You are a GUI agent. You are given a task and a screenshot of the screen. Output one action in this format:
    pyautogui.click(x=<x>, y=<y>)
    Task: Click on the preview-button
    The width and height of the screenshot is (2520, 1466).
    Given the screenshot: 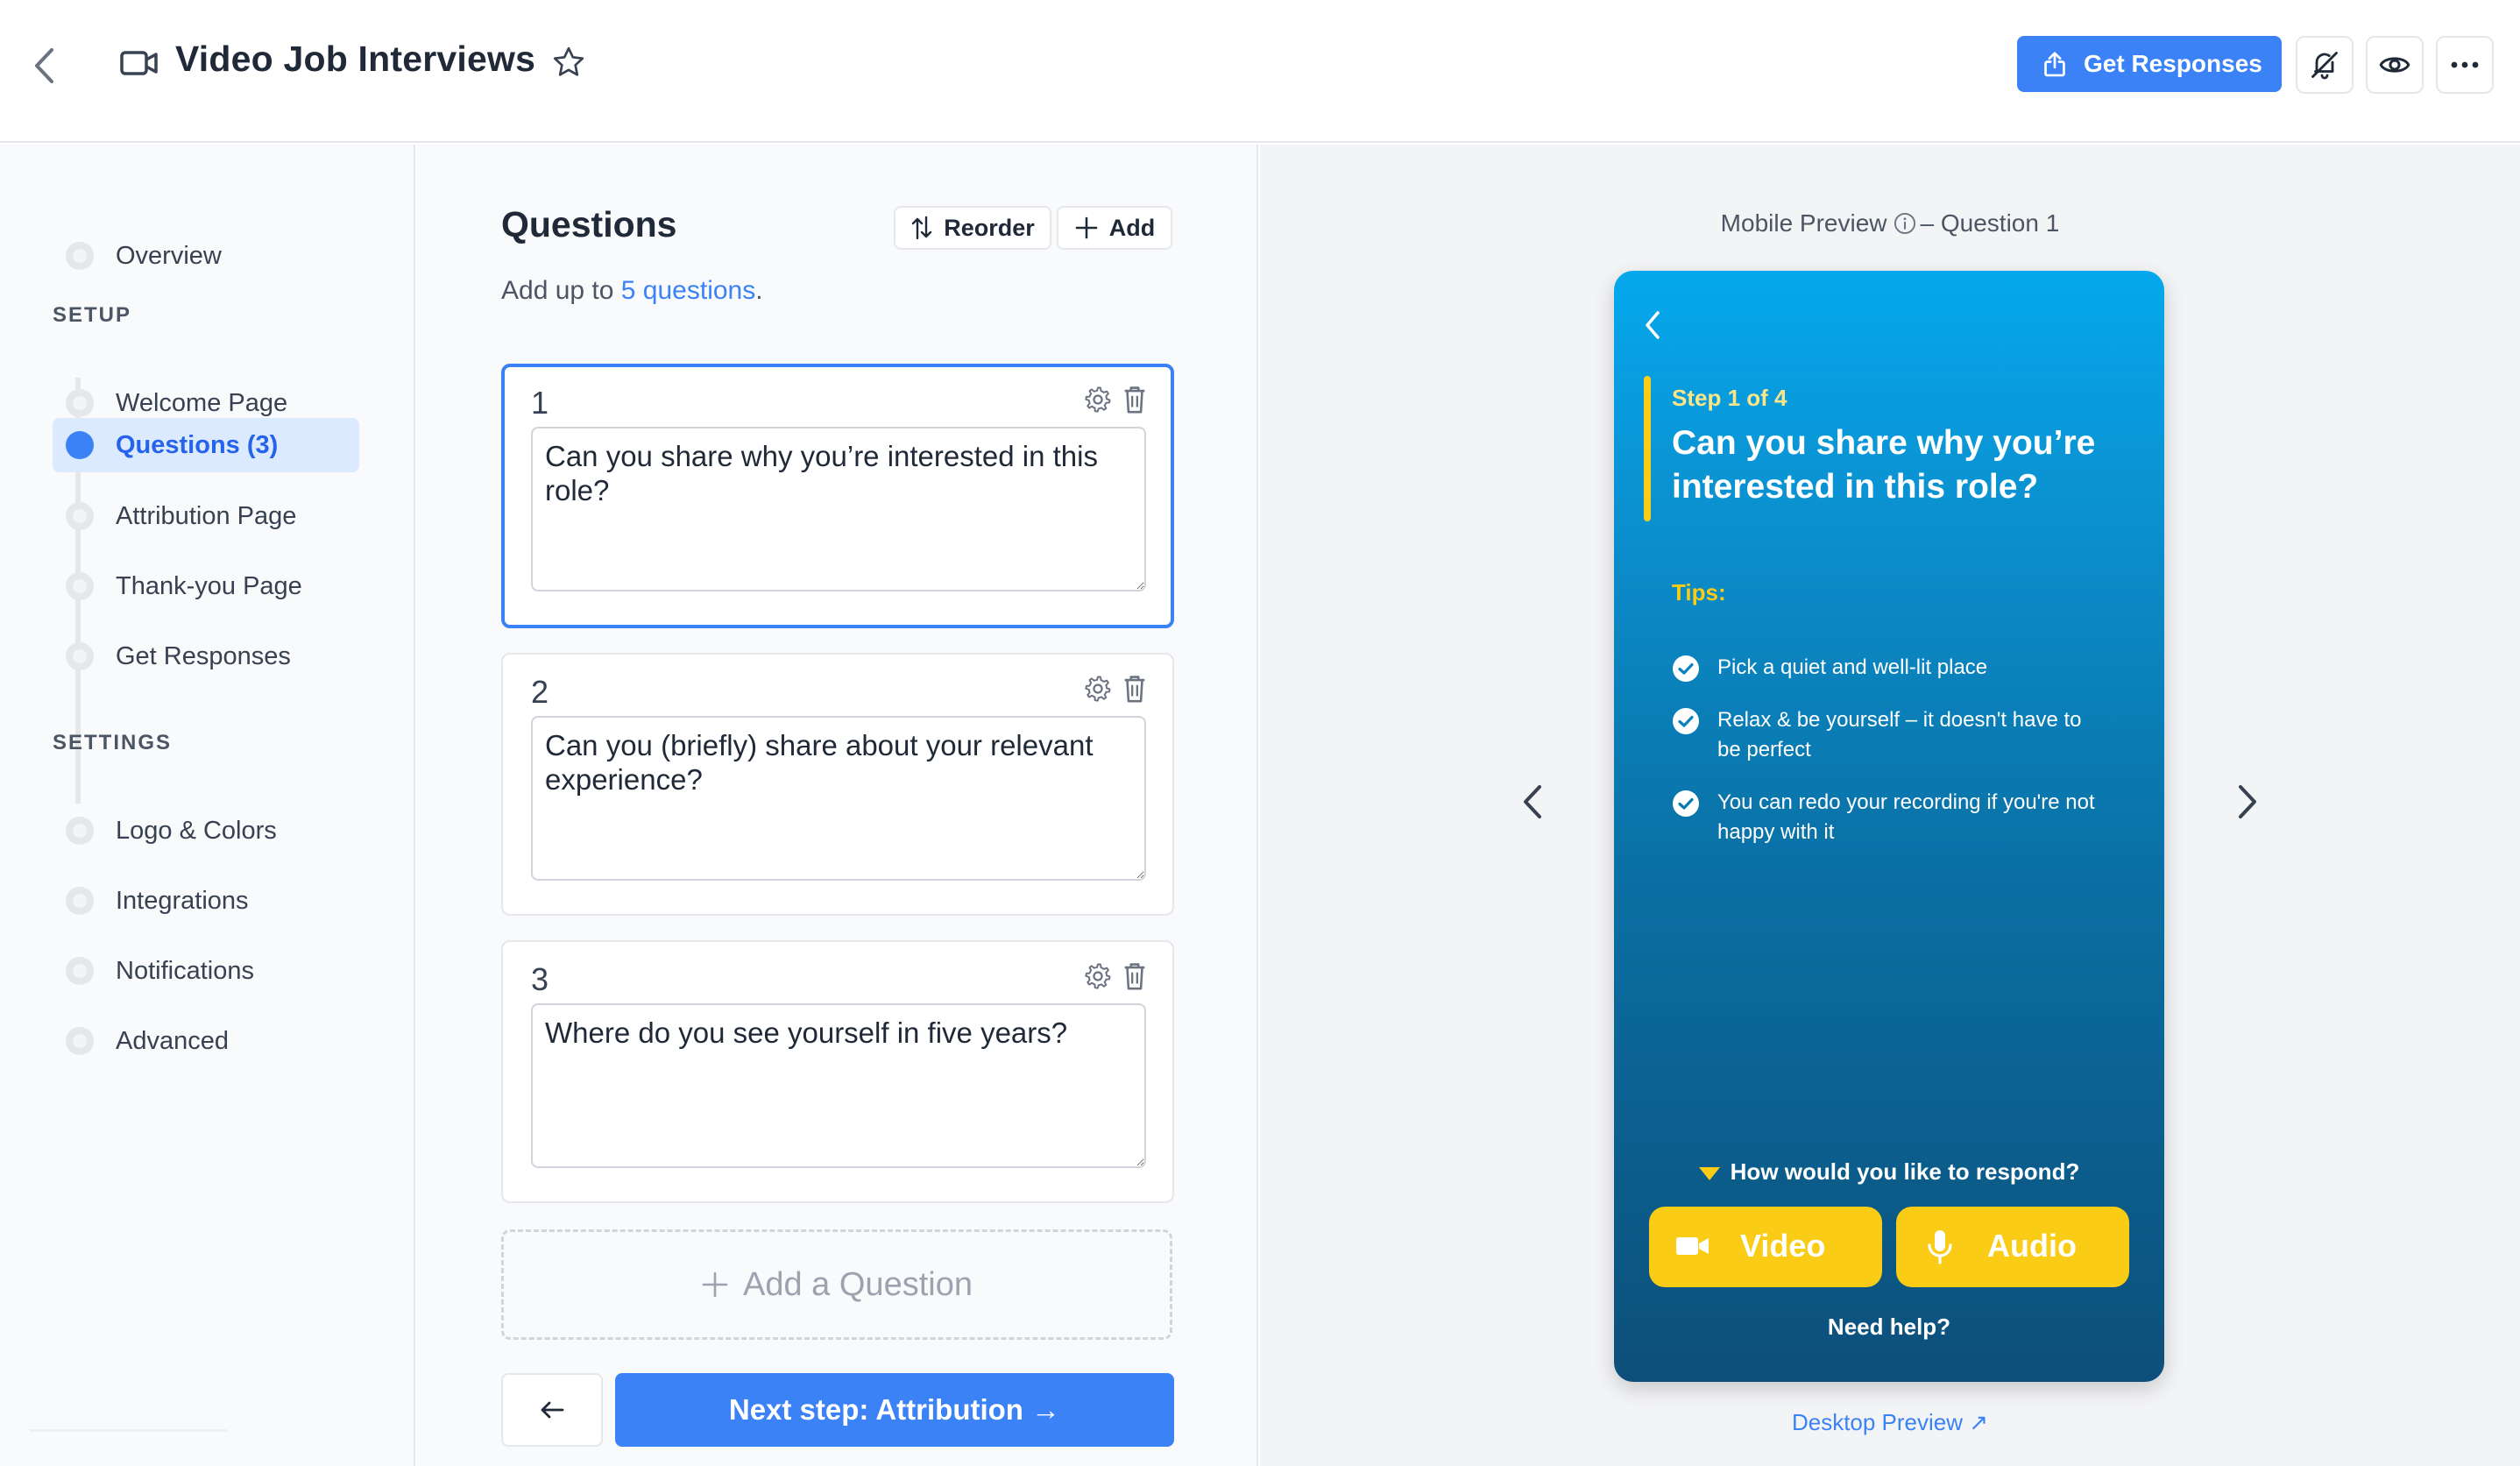 What is the action you would take?
    pyautogui.click(x=2395, y=65)
    